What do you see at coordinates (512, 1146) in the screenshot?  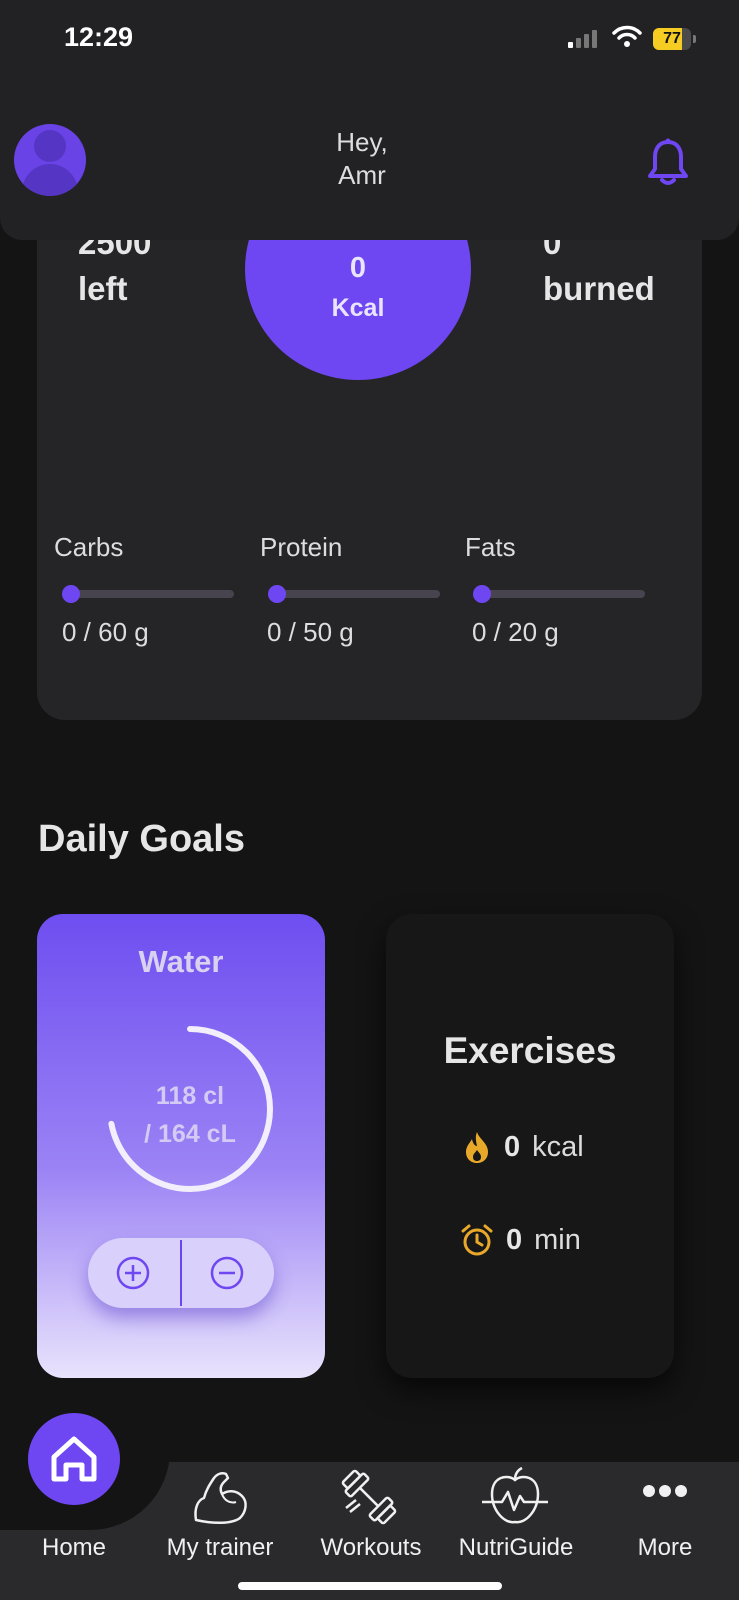 I see `exercise-kcal-value: 0` at bounding box center [512, 1146].